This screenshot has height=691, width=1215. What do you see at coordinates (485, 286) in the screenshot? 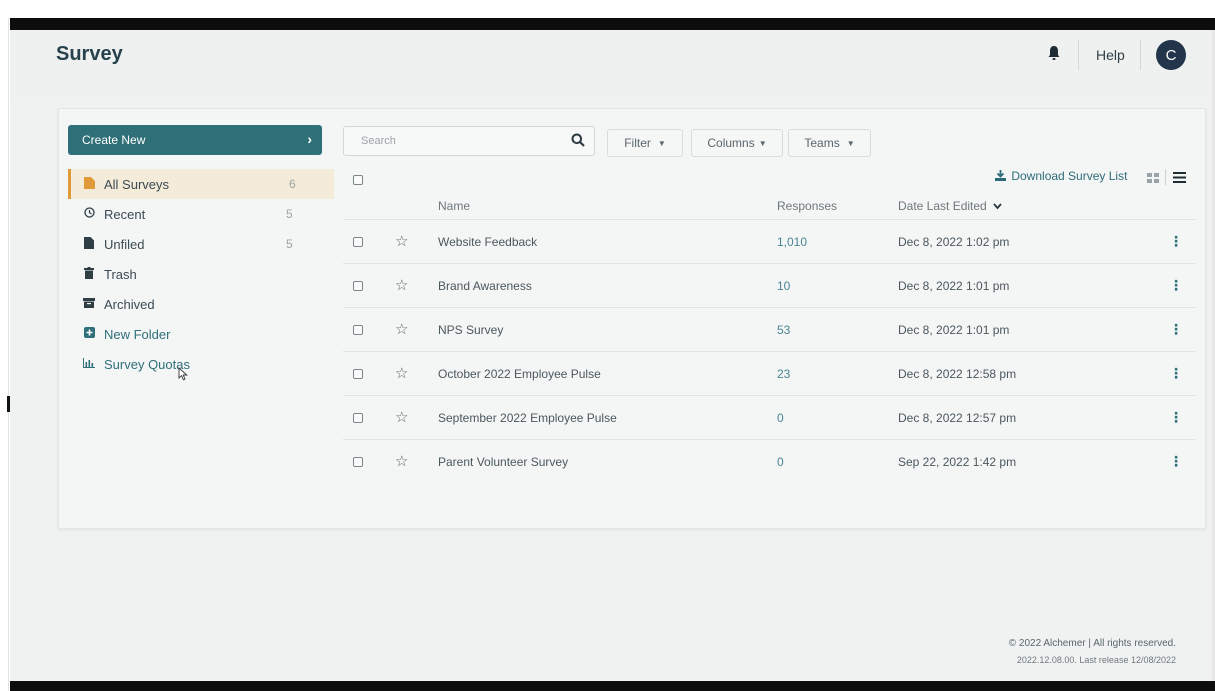
I see `survey-name: Brand Awareness` at bounding box center [485, 286].